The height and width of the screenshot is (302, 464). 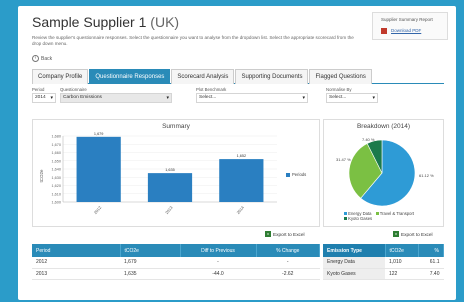 What do you see at coordinates (242, 156) in the screenshot?
I see `bar-value-label: 1,652` at bounding box center [242, 156].